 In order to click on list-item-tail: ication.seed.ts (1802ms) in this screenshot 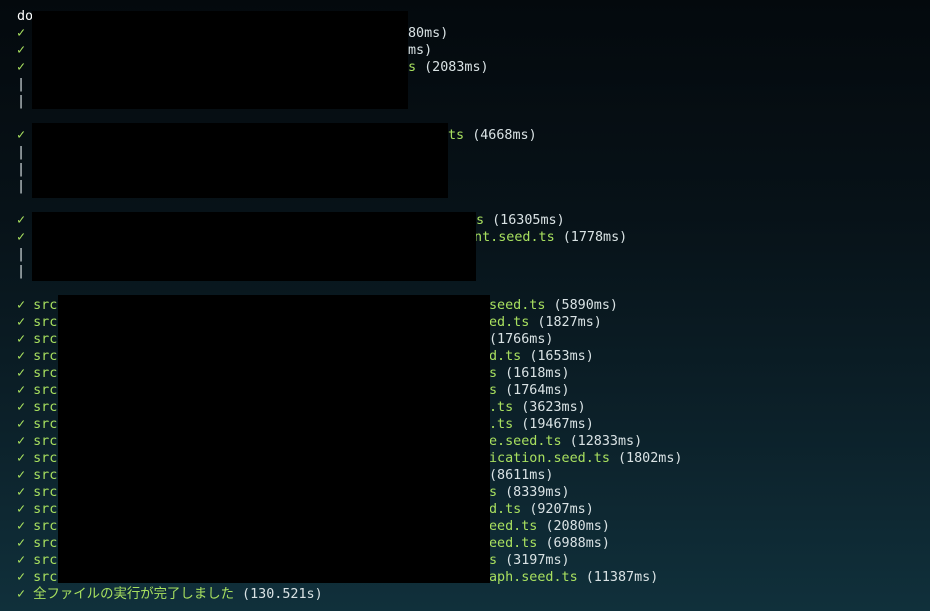, I will do `click(586, 458)`.